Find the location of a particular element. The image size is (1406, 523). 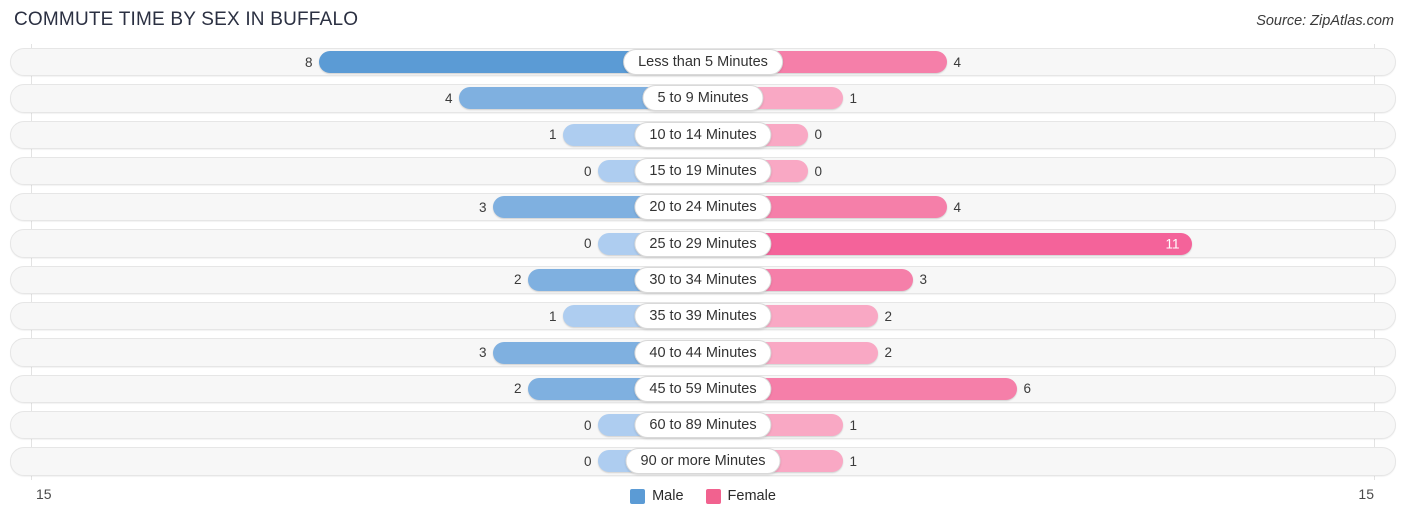

legend-item-male: Male is located at coordinates (657, 496).